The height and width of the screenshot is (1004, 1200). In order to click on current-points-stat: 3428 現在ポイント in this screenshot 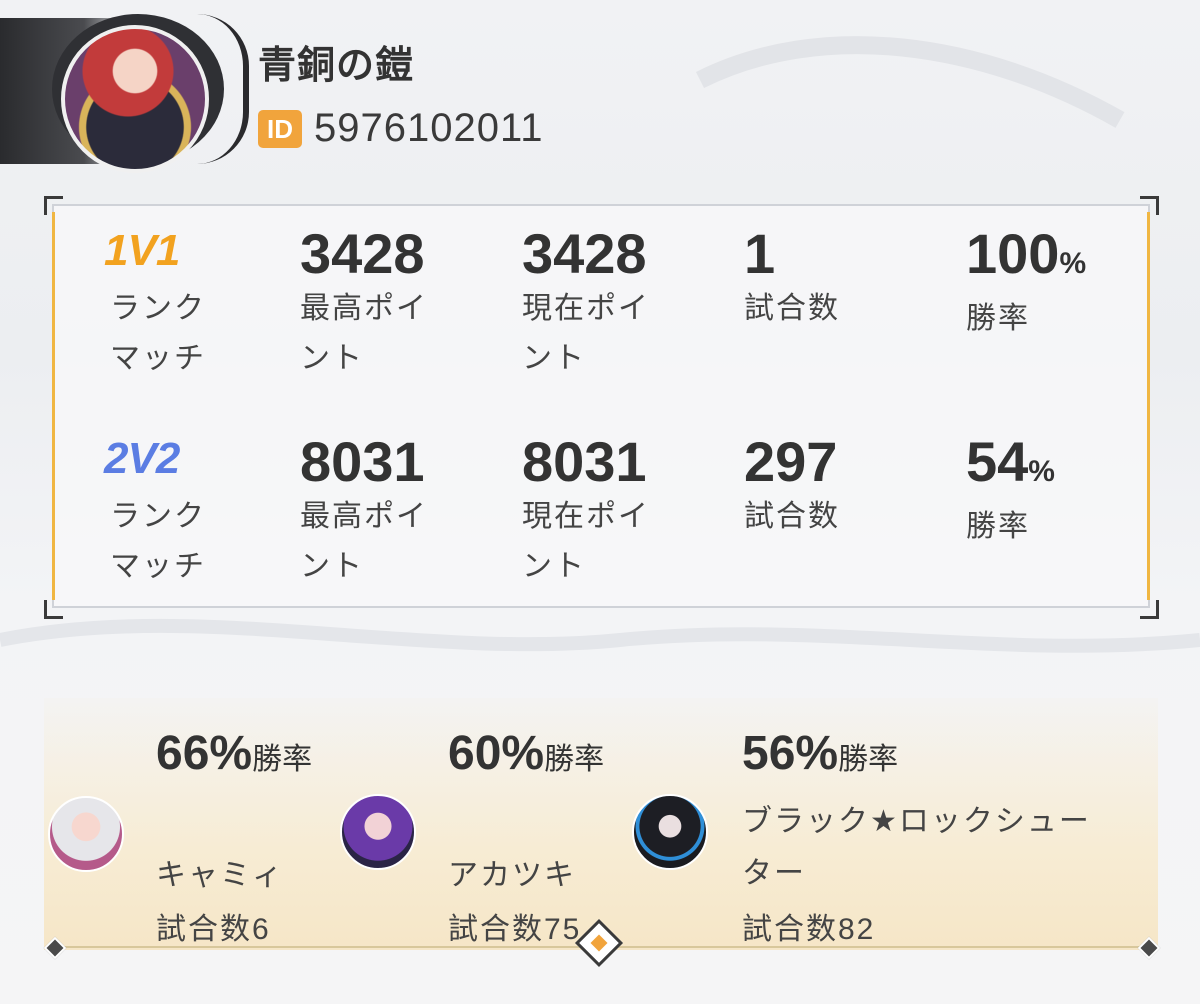, I will do `click(597, 304)`.